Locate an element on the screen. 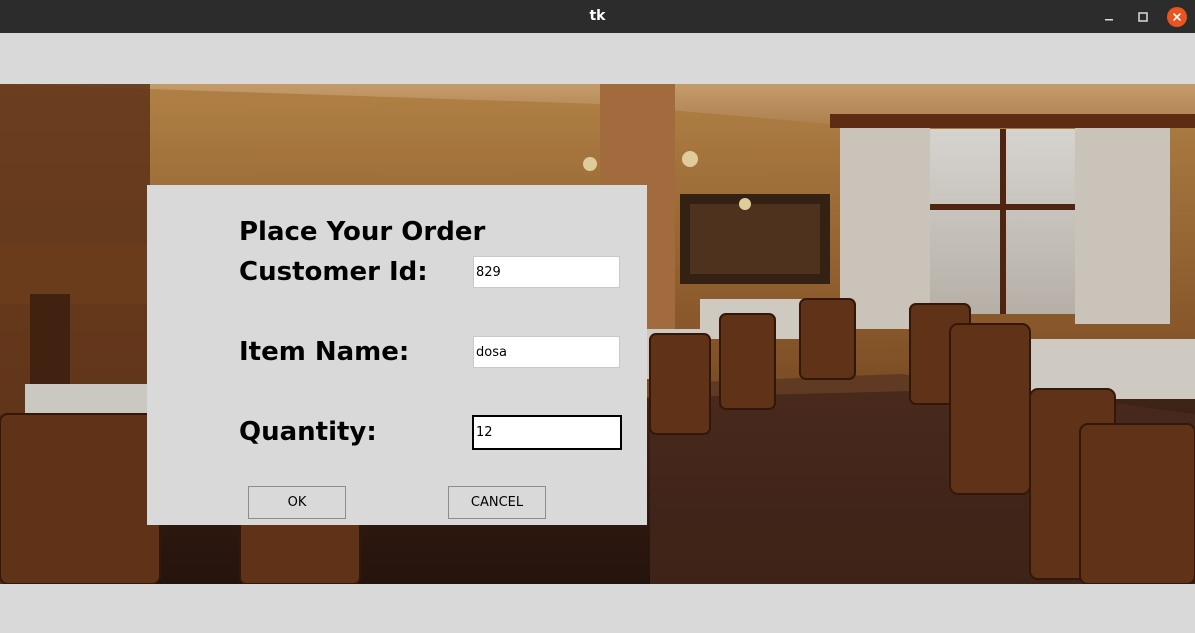 This screenshot has width=1195, height=633. ok-button: OK is located at coordinates (297, 502).